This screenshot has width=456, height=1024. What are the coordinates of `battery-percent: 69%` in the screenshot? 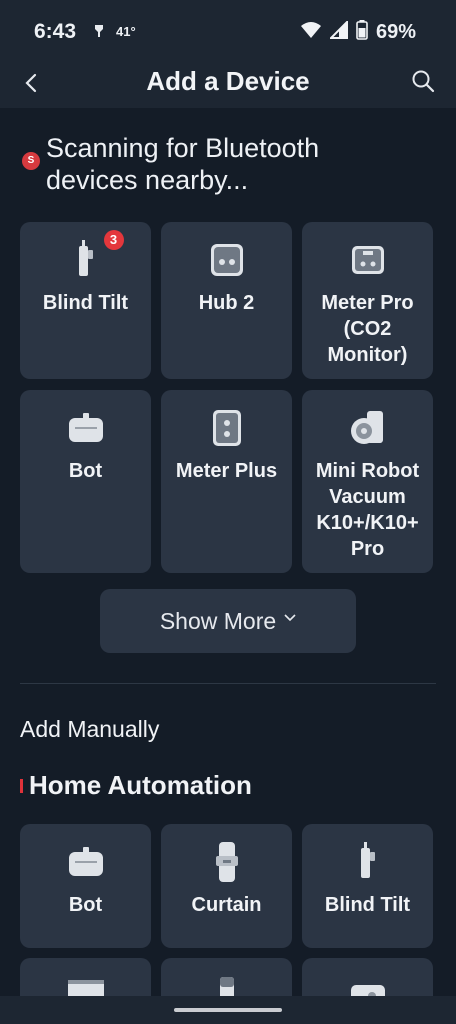 It's located at (395, 32).